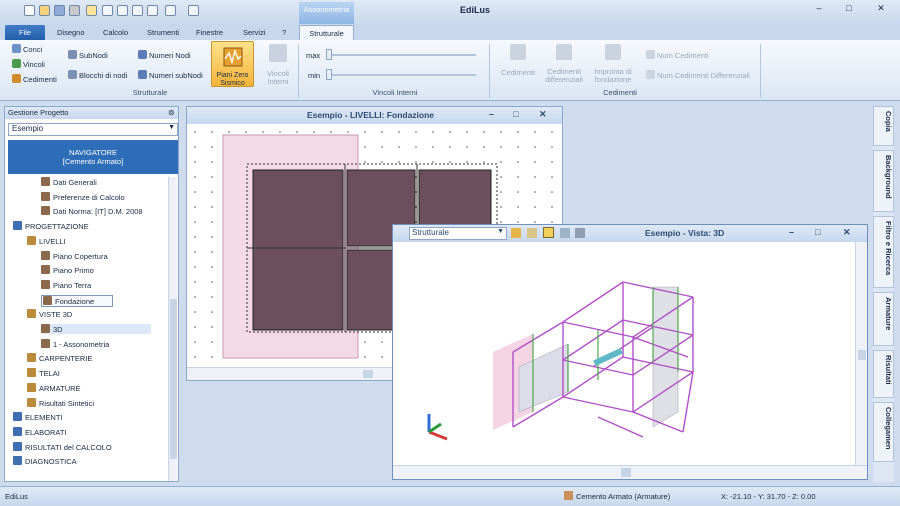 The width and height of the screenshot is (900, 506). I want to click on min-slider, so click(401, 75).